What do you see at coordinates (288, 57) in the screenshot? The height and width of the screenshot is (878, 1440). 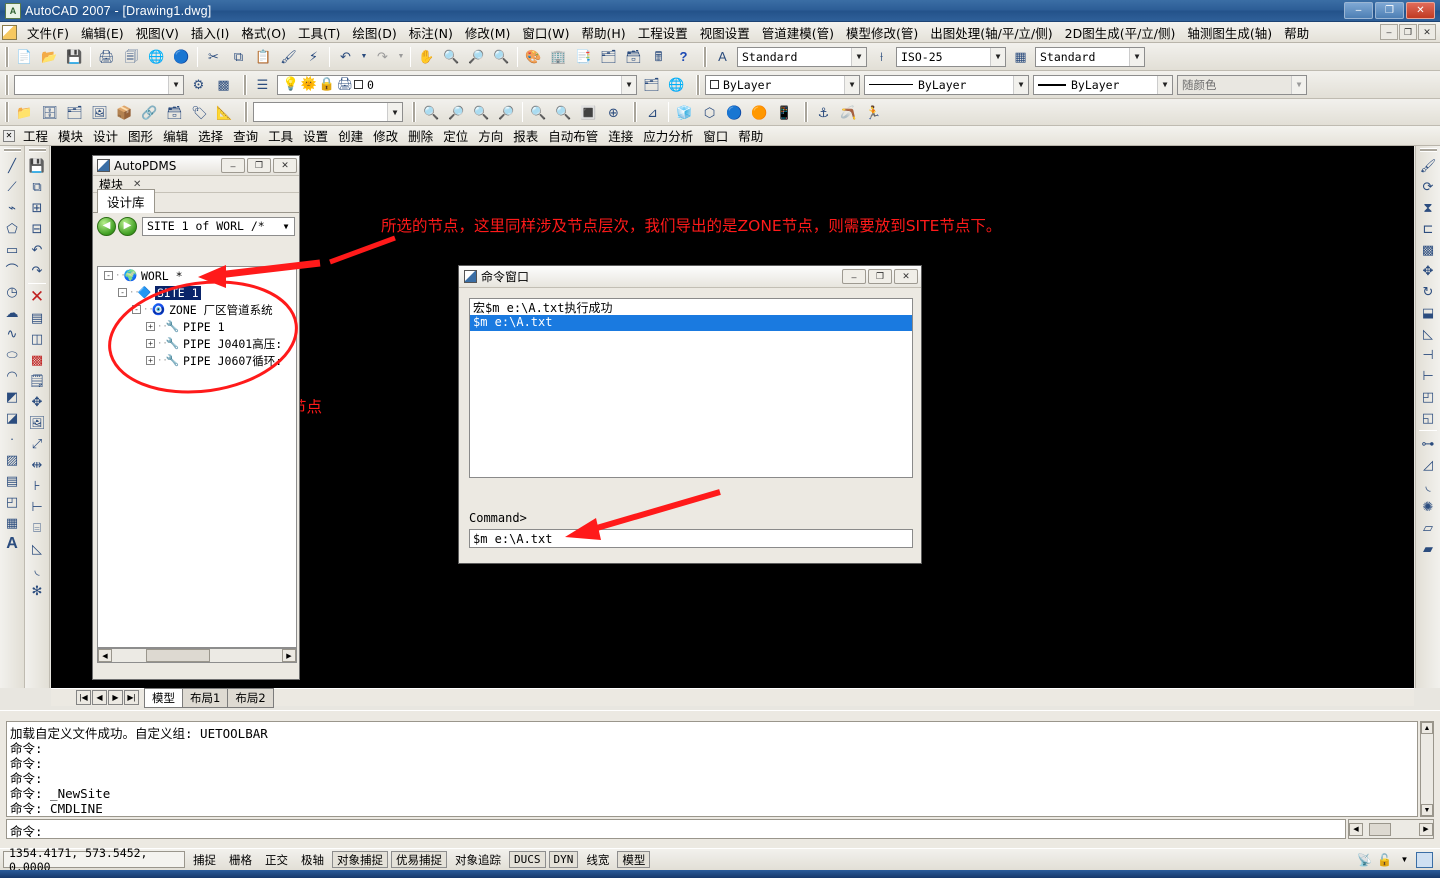 I see `match-properties-icon: 🖌` at bounding box center [288, 57].